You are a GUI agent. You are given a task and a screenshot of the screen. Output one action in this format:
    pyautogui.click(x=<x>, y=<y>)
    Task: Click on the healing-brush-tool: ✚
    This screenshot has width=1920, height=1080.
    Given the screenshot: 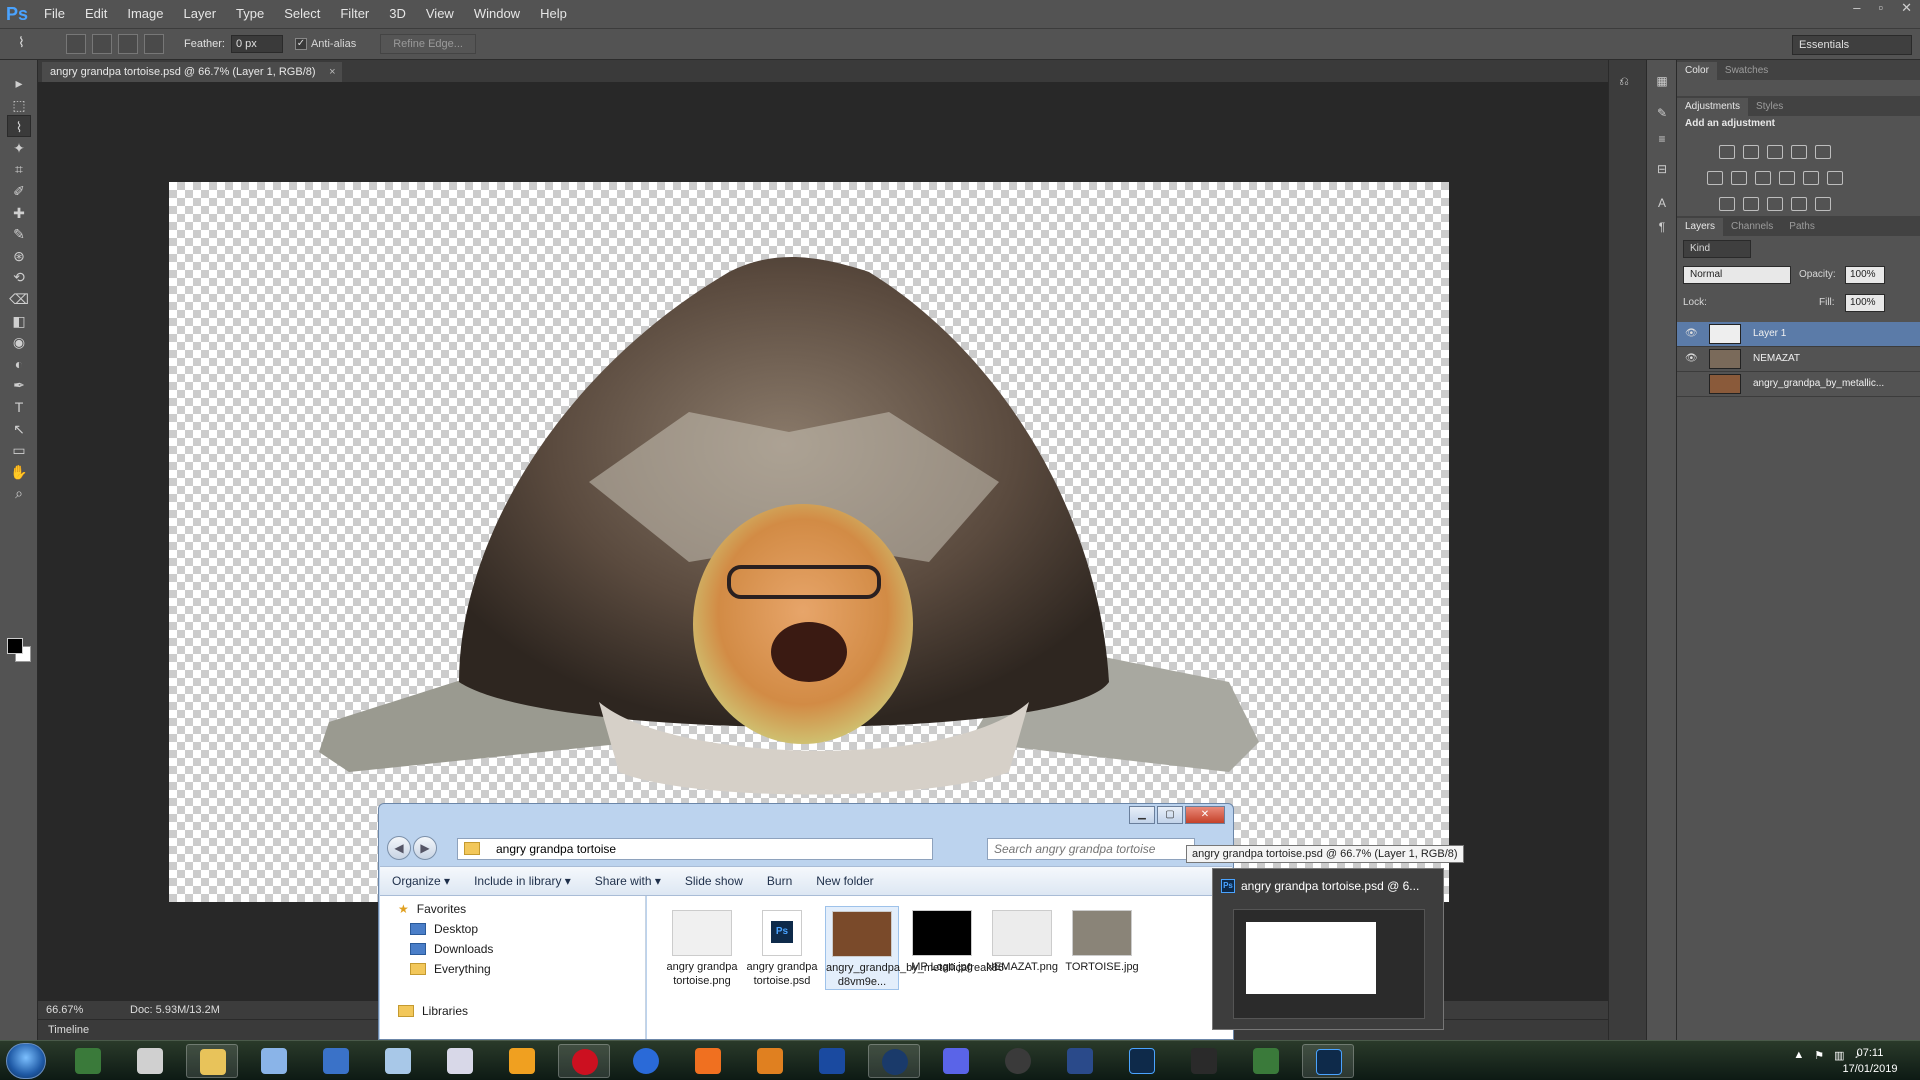 What is the action you would take?
    pyautogui.click(x=19, y=213)
    